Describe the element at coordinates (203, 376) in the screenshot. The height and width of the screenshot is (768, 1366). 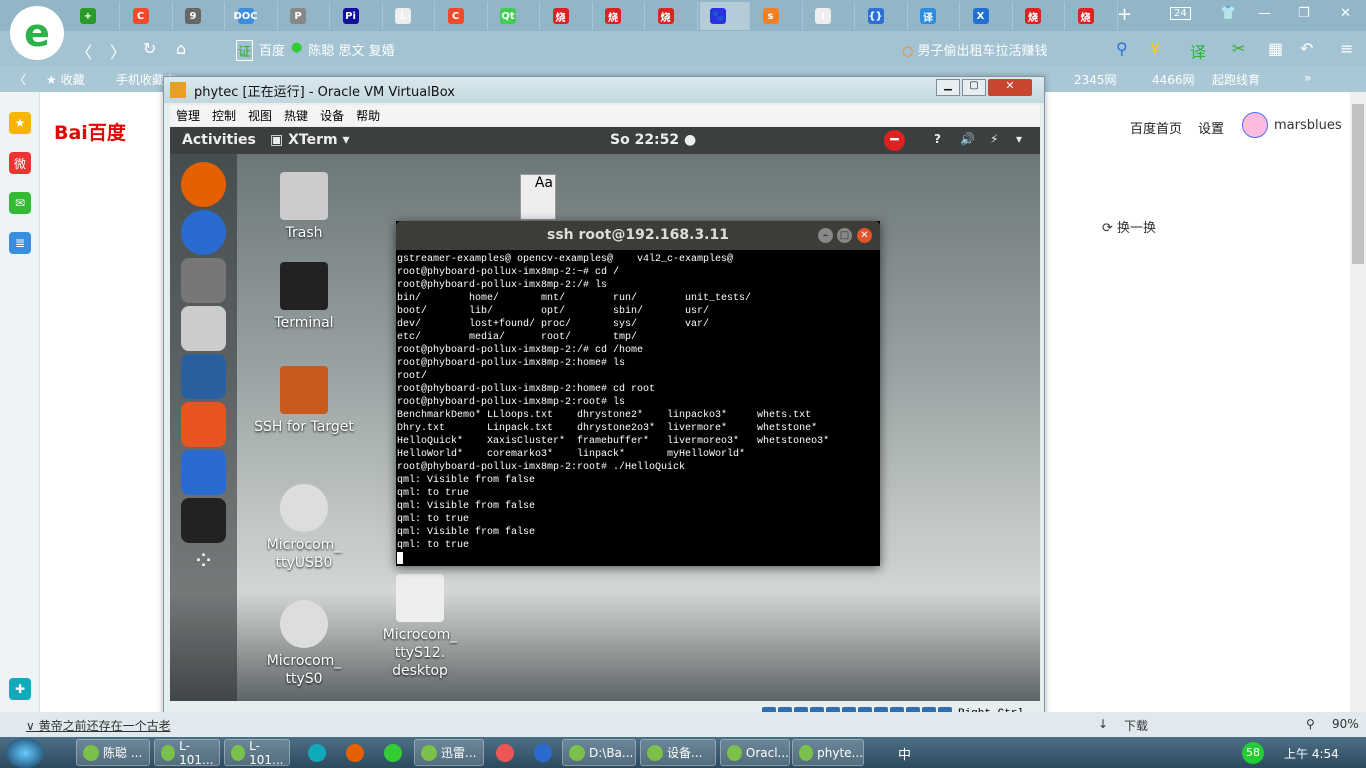
I see `libreoffice-writer-icon` at that location.